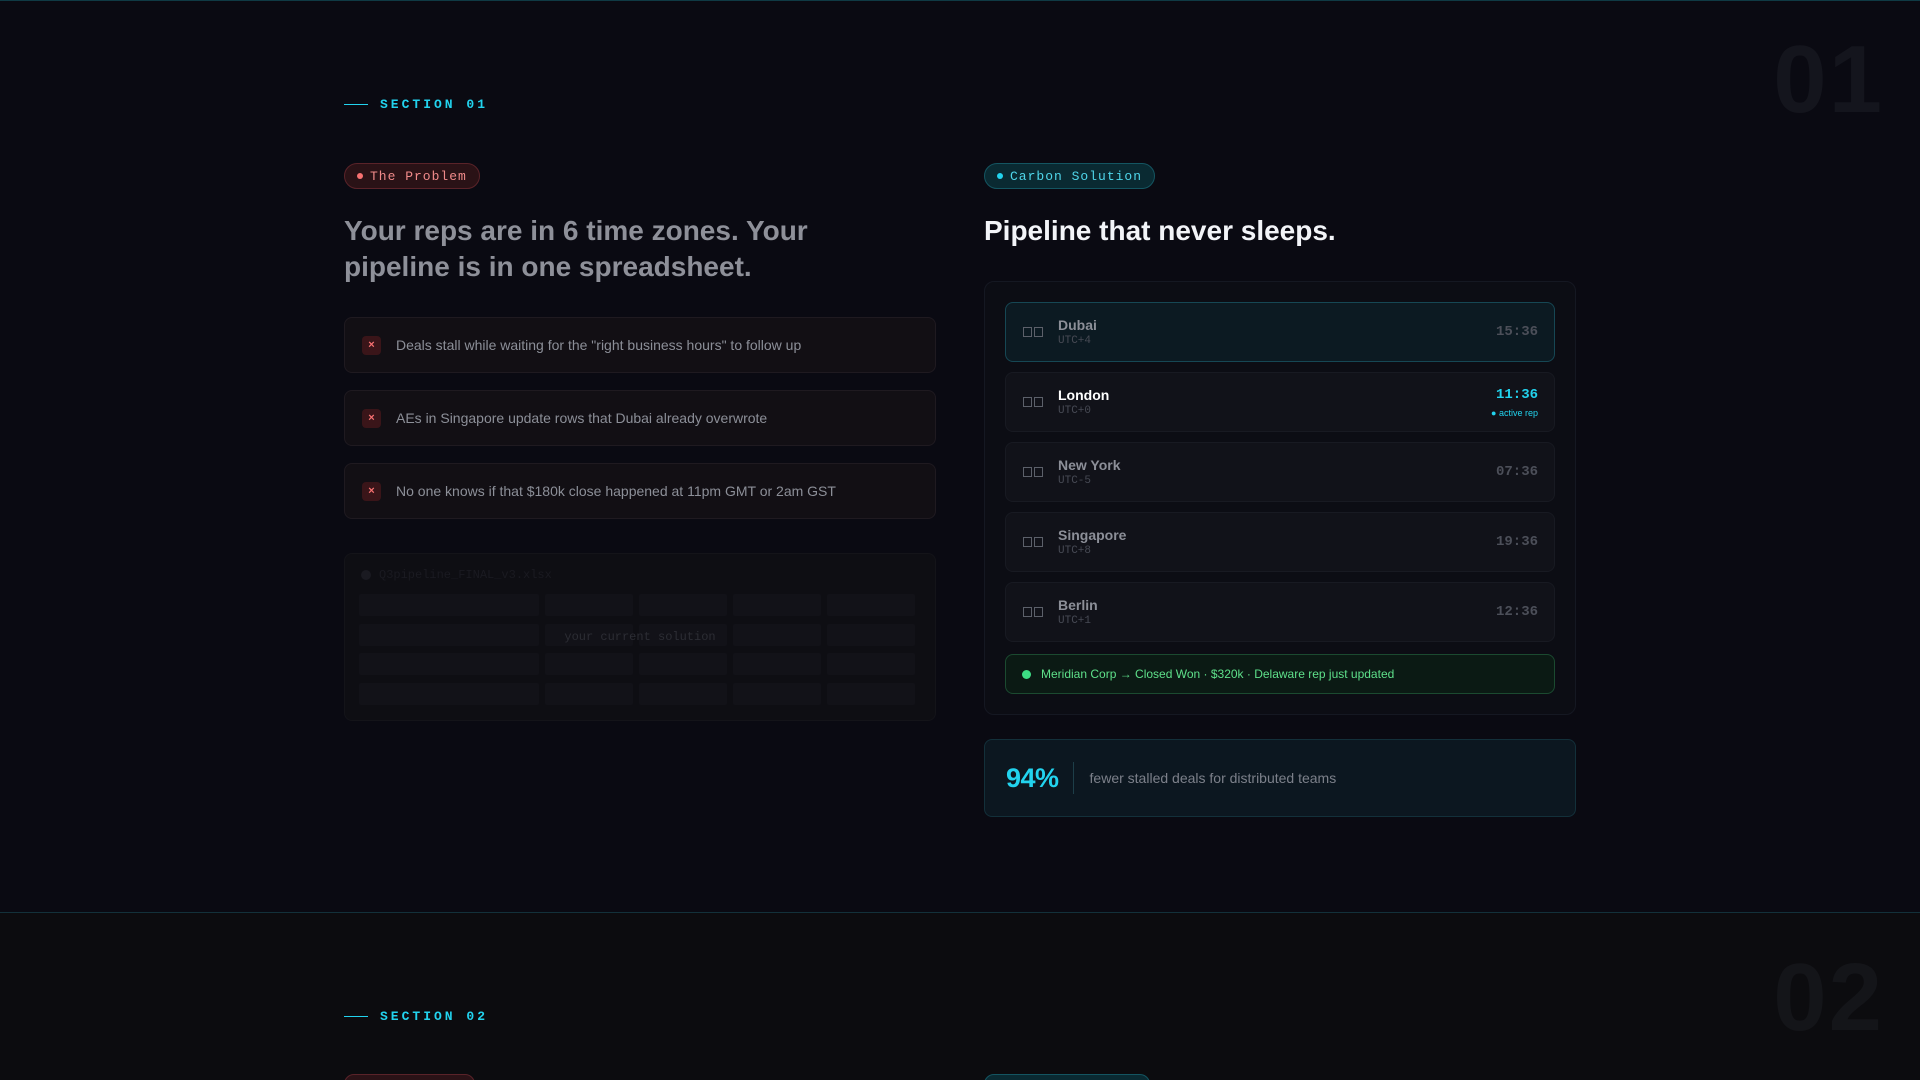 The image size is (1920, 1080). What do you see at coordinates (1516, 332) in the screenshot?
I see `timezone-time: 15:36` at bounding box center [1516, 332].